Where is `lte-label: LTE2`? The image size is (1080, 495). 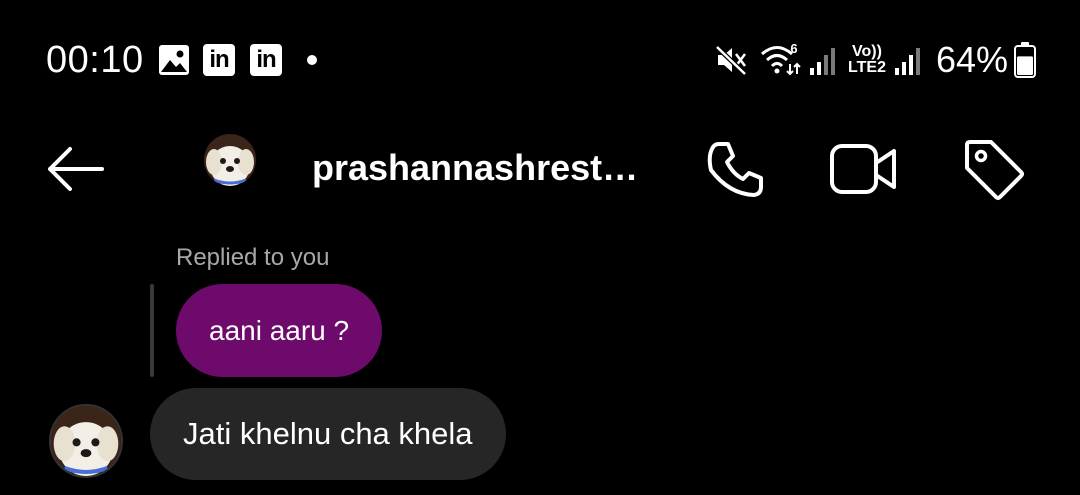
lte-label: LTE2 is located at coordinates (867, 67).